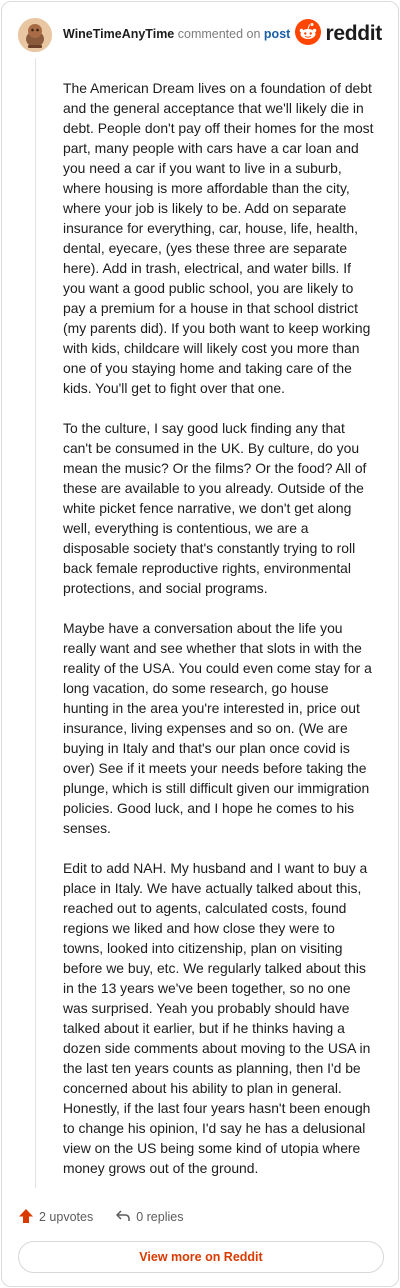  Describe the element at coordinates (219, 34) in the screenshot. I see `action-text: commented on` at that location.